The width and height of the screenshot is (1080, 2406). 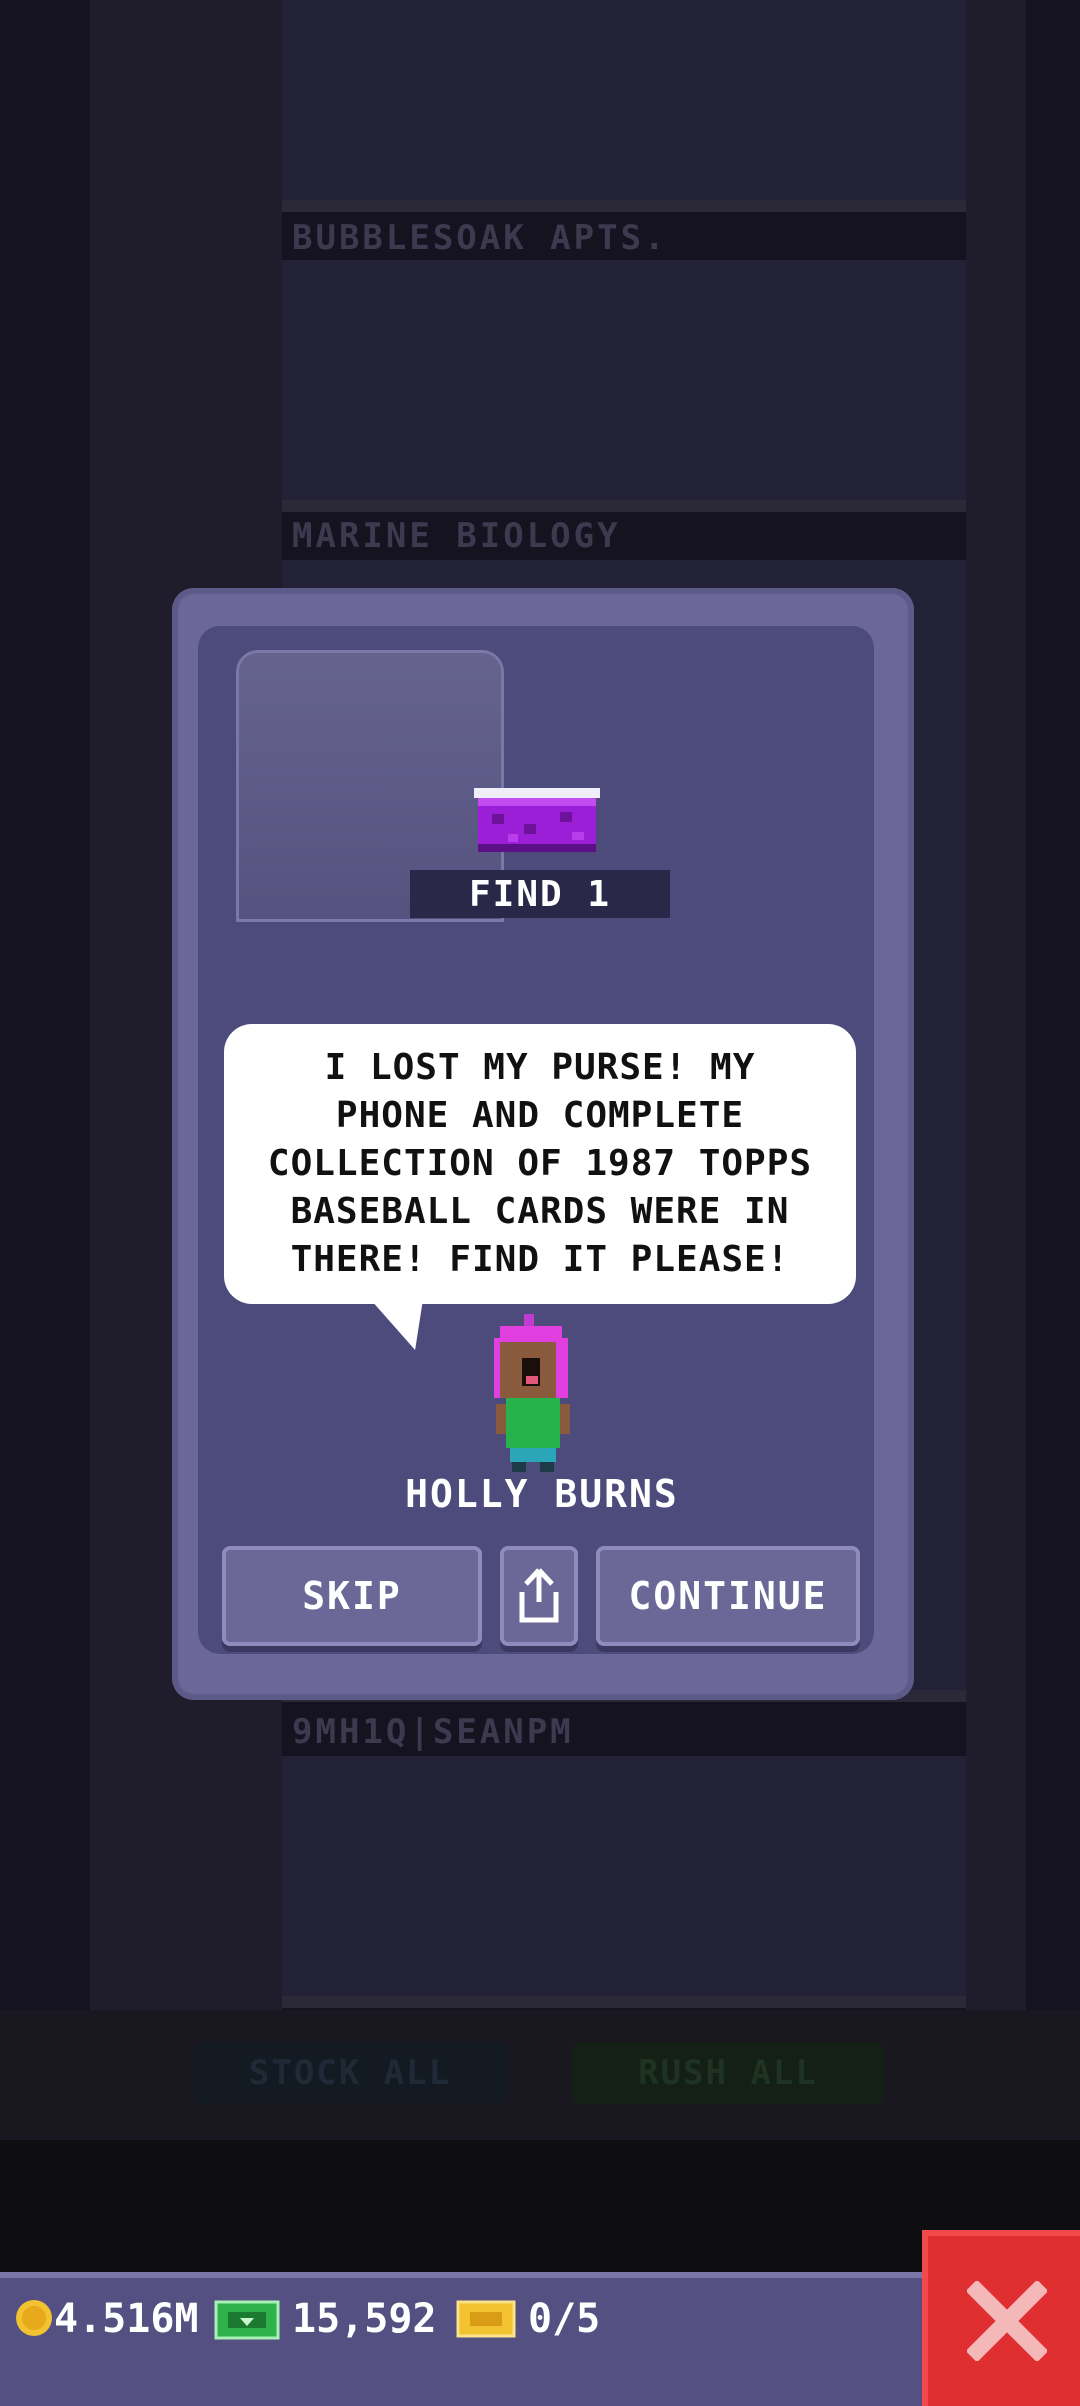 I want to click on stock-all-button: STOCK ALL, so click(x=350, y=2073).